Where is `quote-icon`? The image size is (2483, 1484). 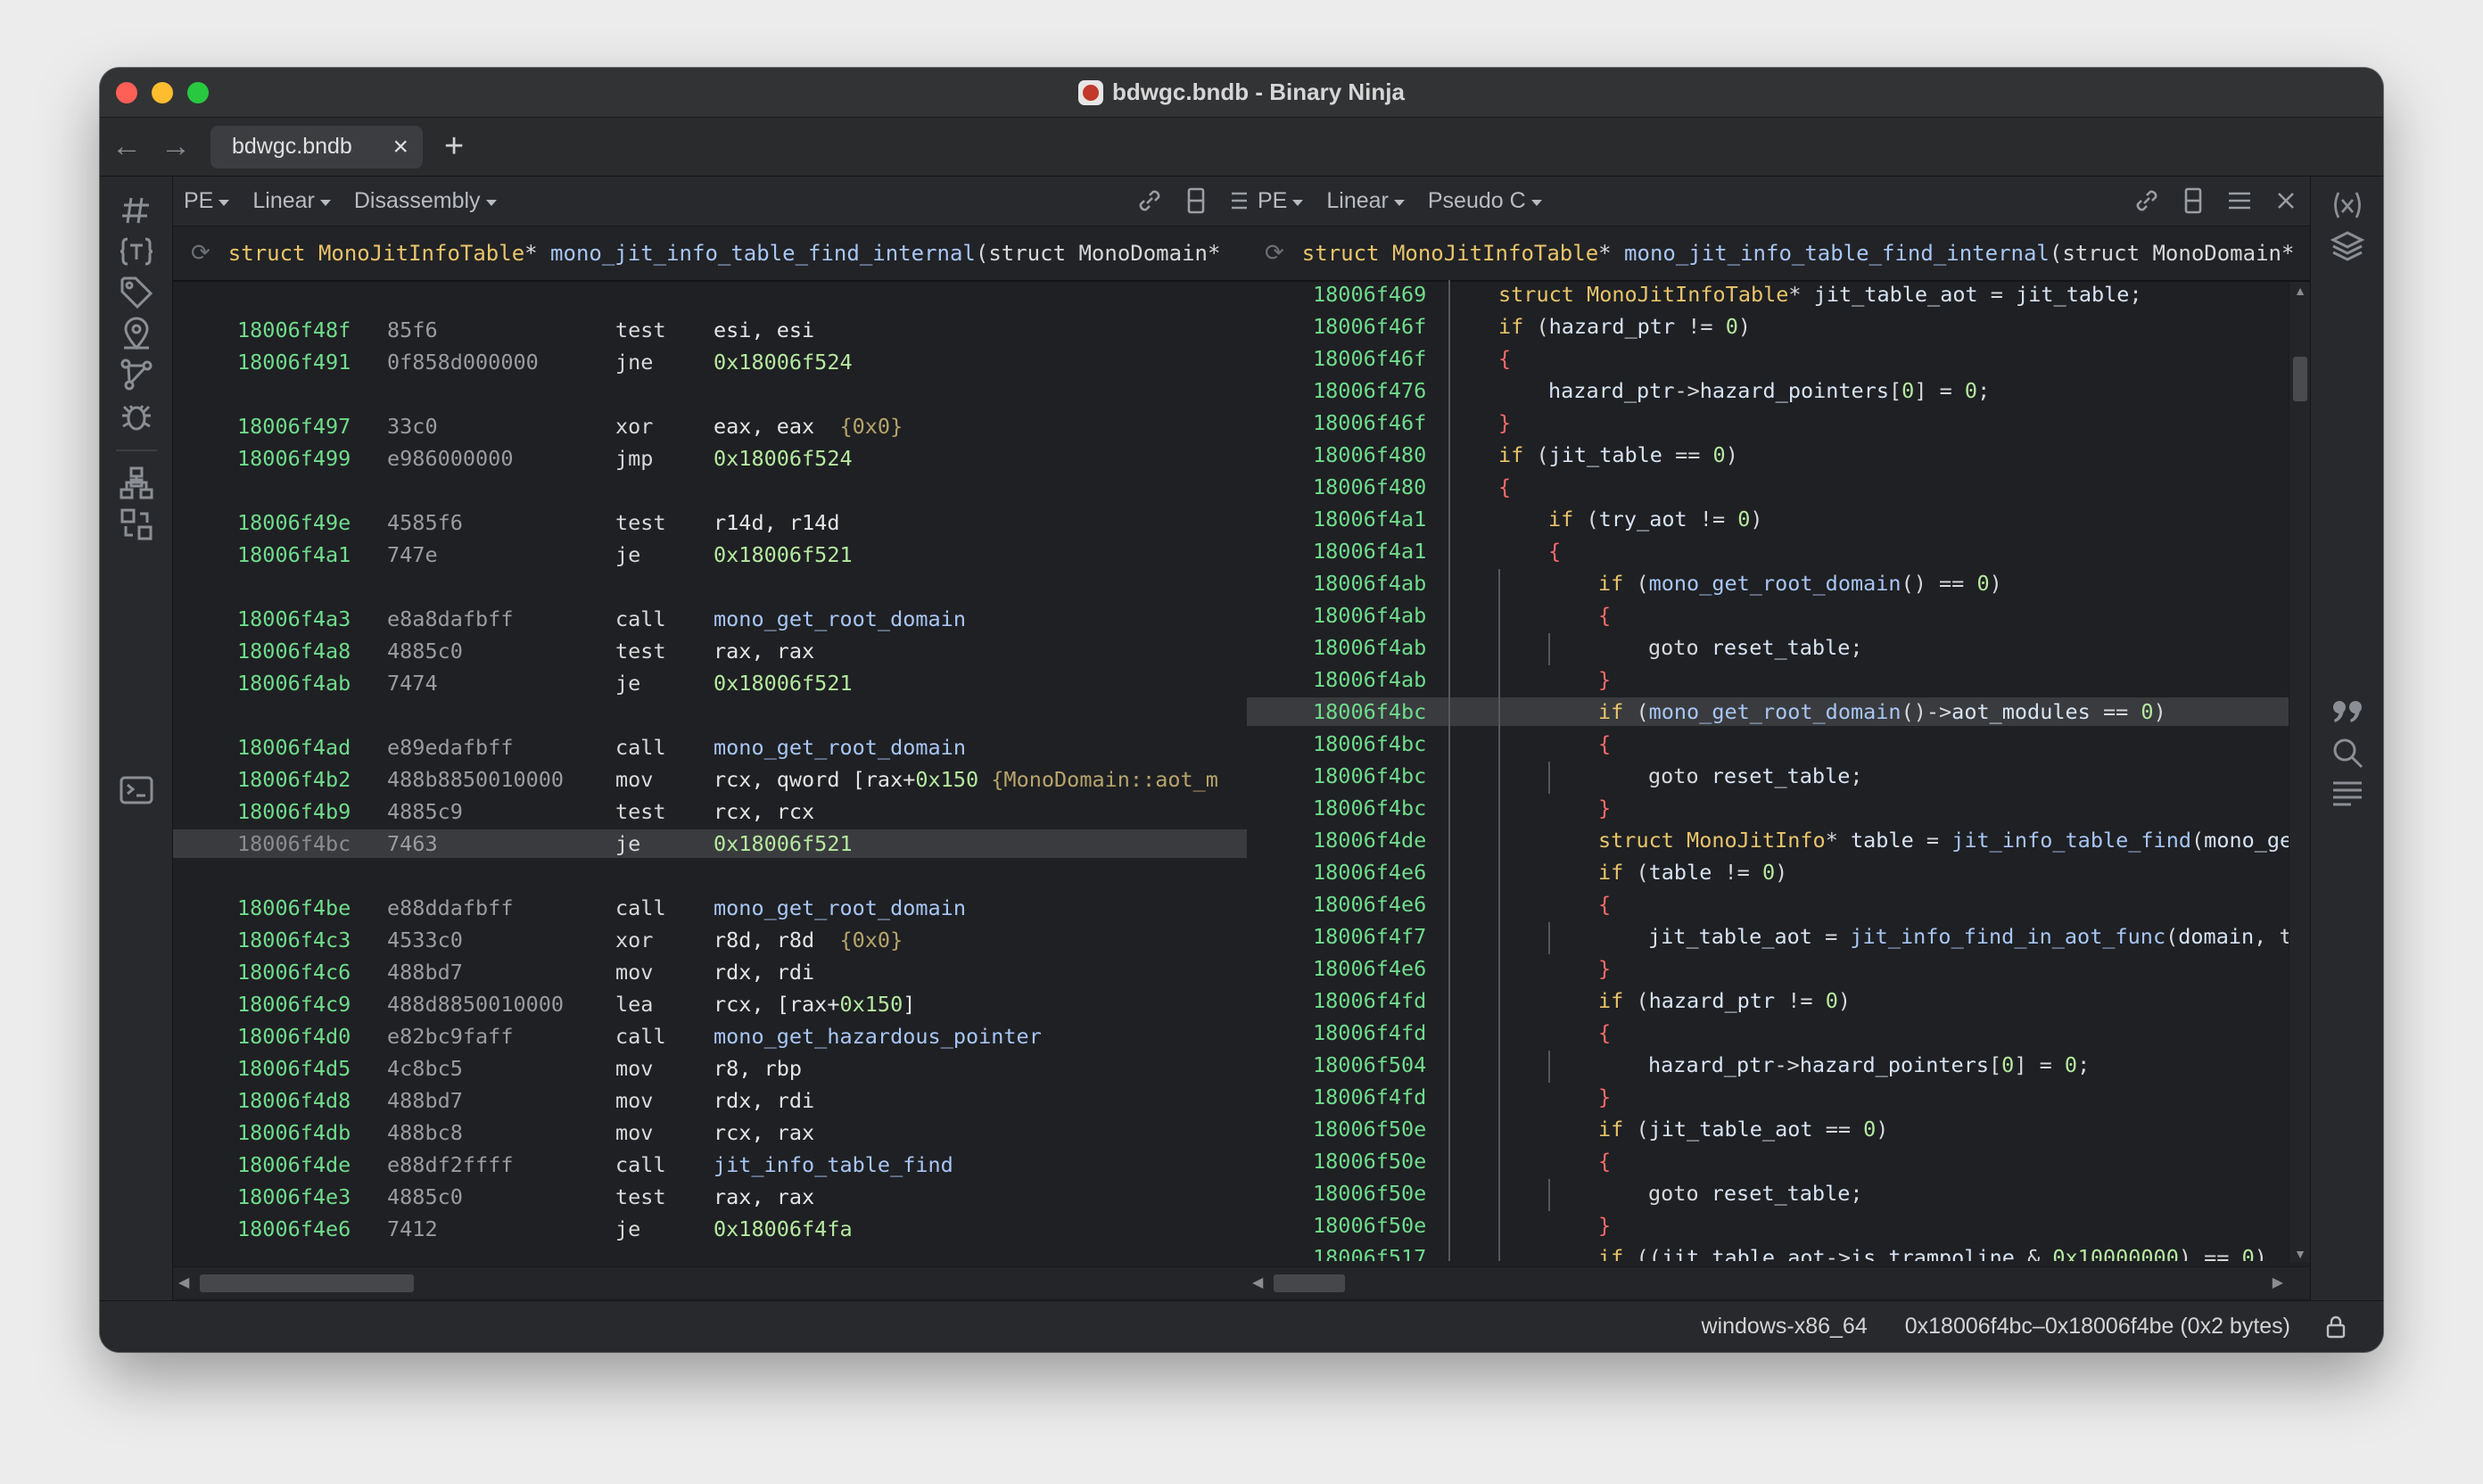 quote-icon is located at coordinates (2347, 712).